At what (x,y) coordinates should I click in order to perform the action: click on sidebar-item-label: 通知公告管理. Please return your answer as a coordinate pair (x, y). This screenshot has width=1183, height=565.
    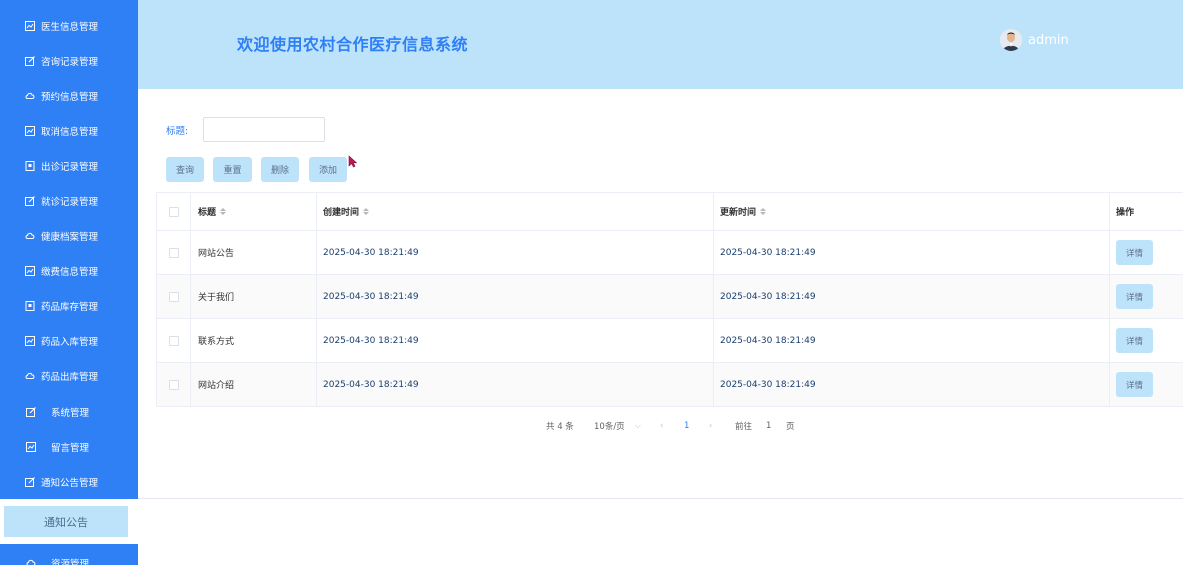
    Looking at the image, I should click on (70, 483).